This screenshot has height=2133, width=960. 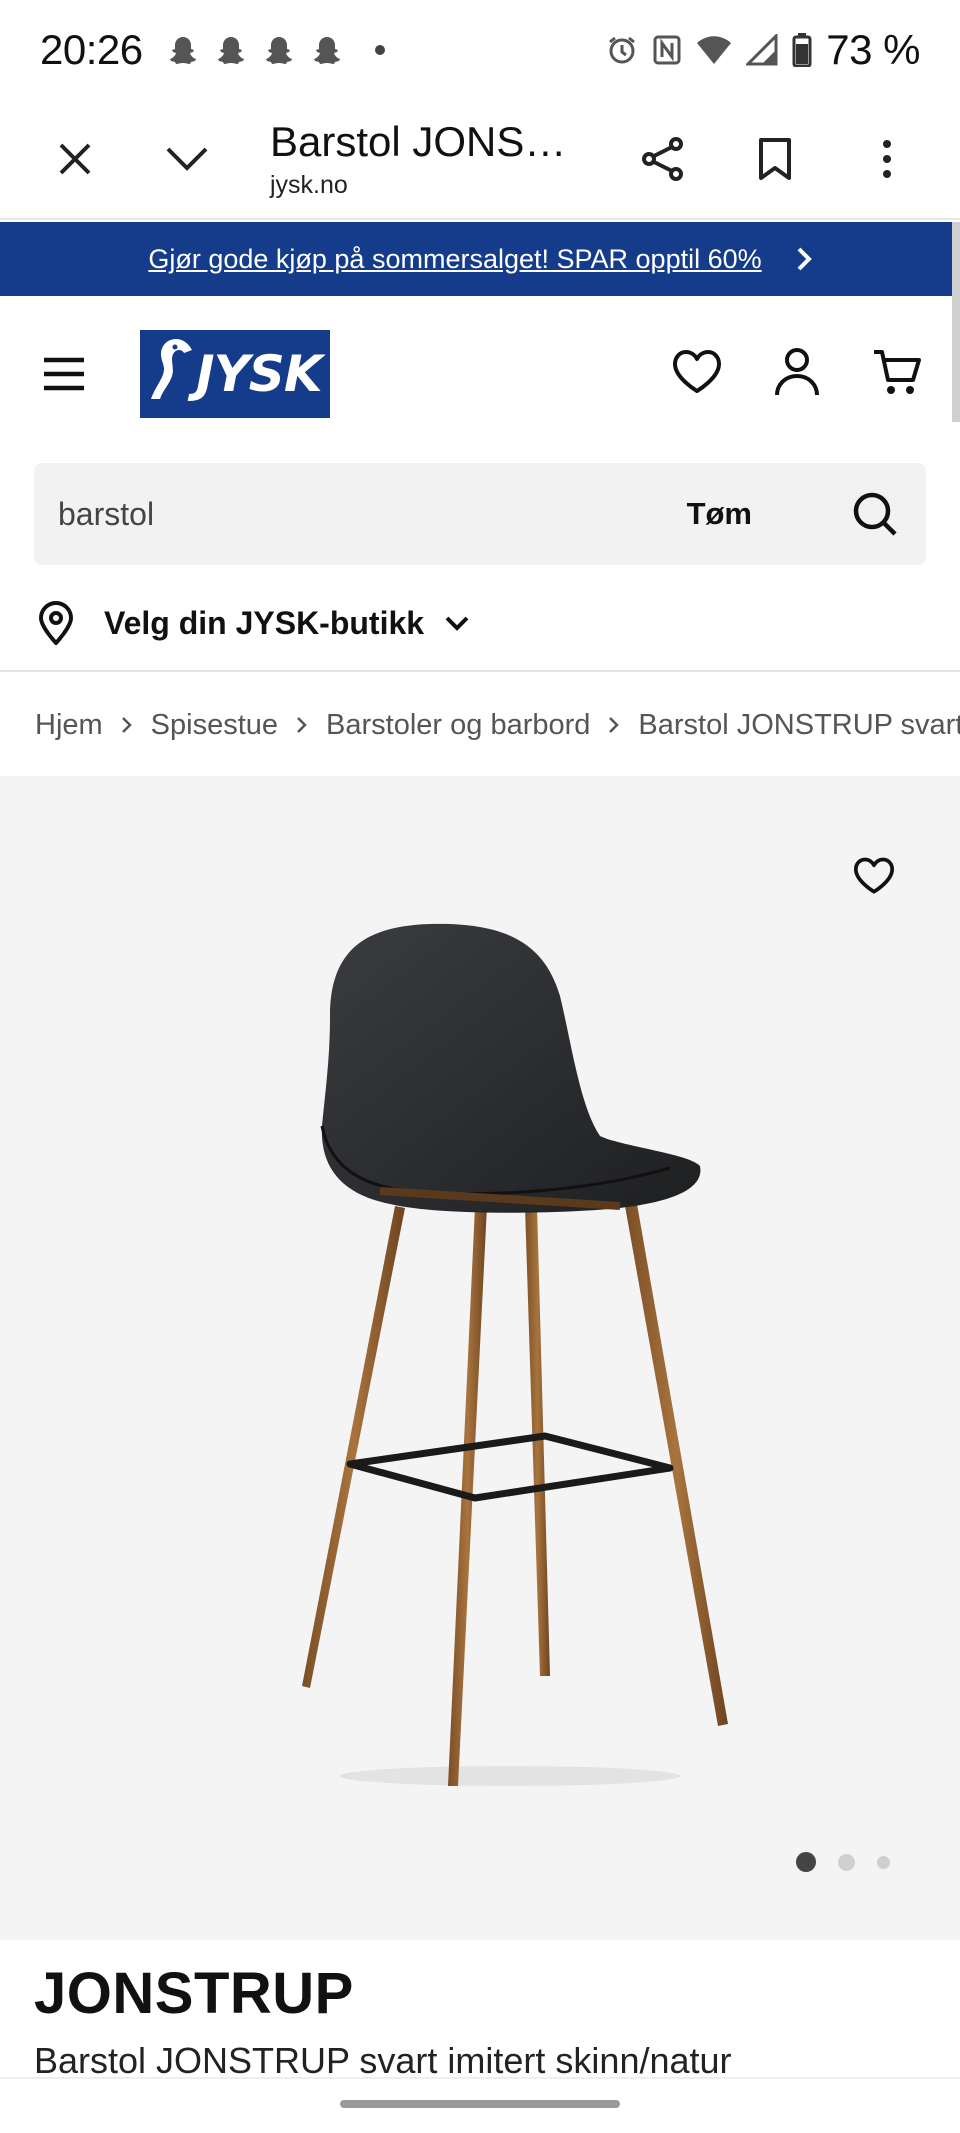 I want to click on close-tab-button, so click(x=75, y=159).